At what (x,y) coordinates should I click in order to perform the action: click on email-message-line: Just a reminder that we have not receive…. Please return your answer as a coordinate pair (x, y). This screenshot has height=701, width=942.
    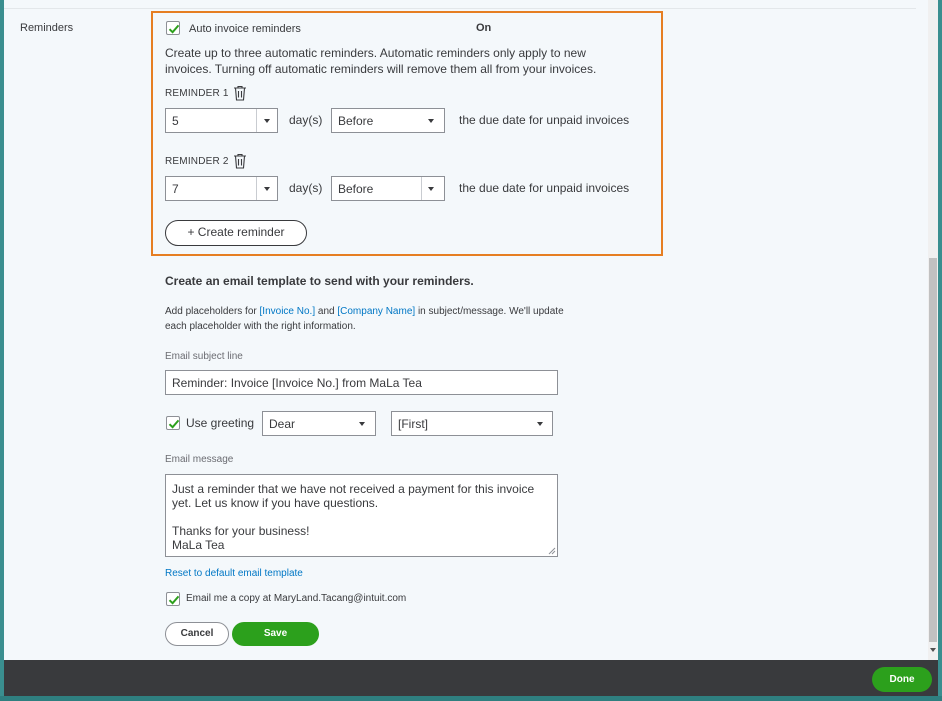
    Looking at the image, I should click on (353, 489).